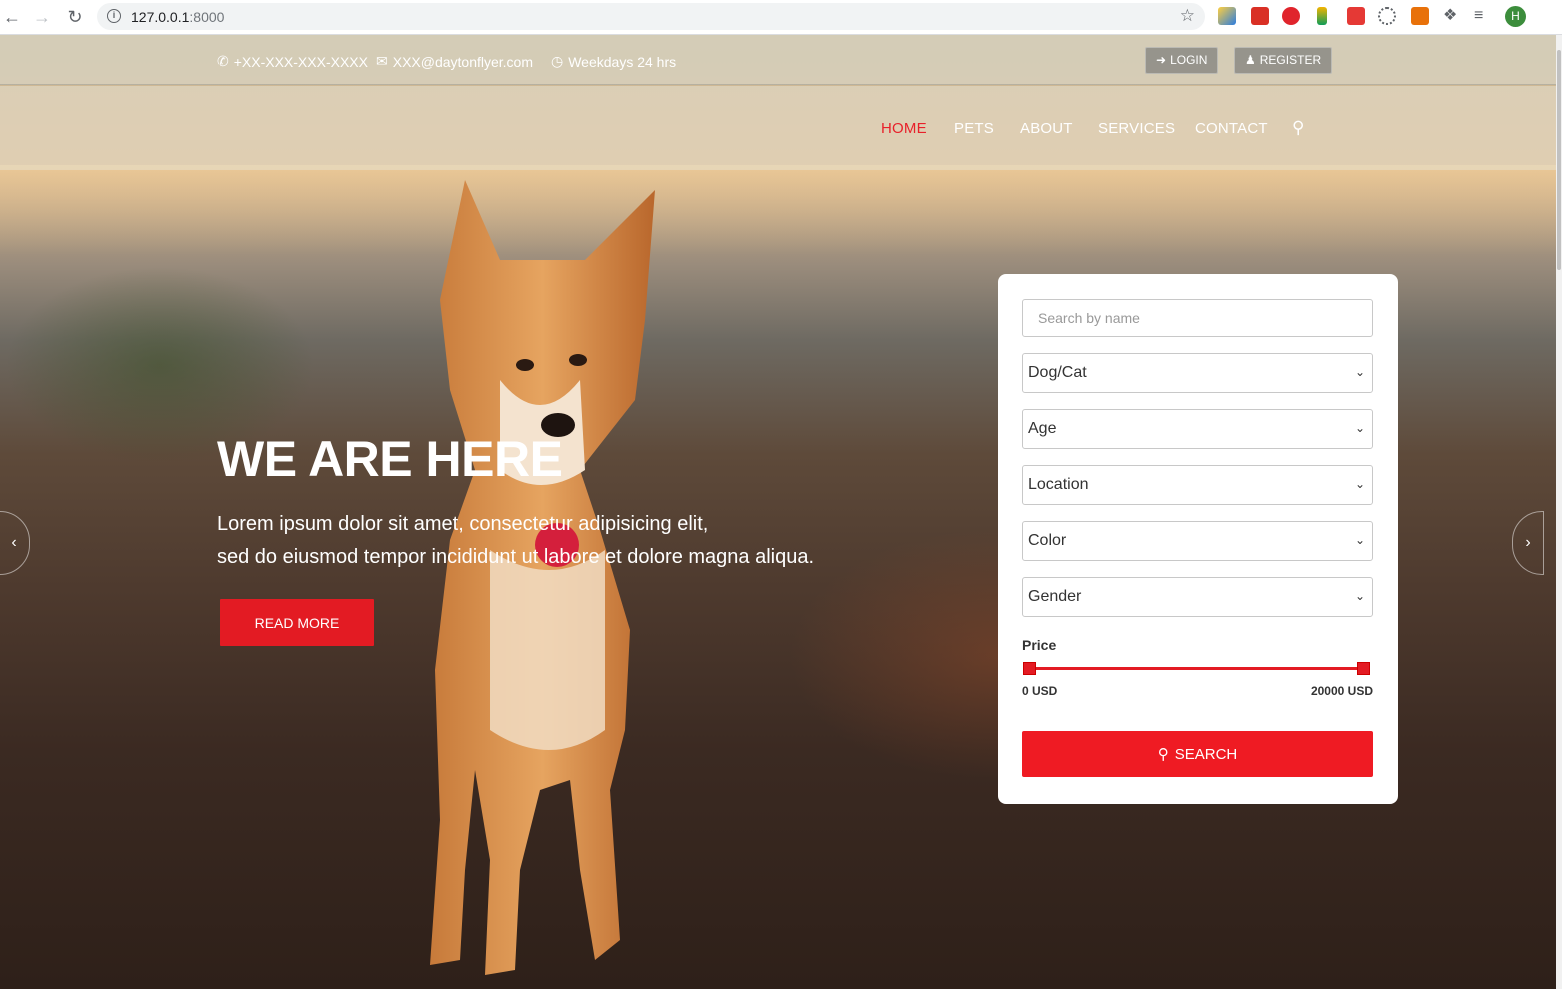  What do you see at coordinates (1187, 16) in the screenshot?
I see `bookmark-star-icon: ☆` at bounding box center [1187, 16].